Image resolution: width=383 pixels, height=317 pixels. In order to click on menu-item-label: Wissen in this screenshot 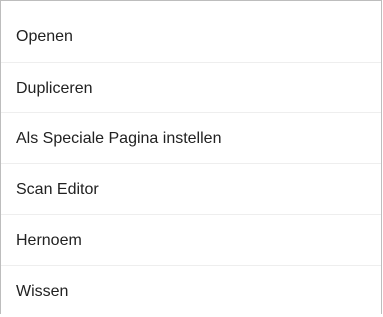, I will do `click(42, 291)`.